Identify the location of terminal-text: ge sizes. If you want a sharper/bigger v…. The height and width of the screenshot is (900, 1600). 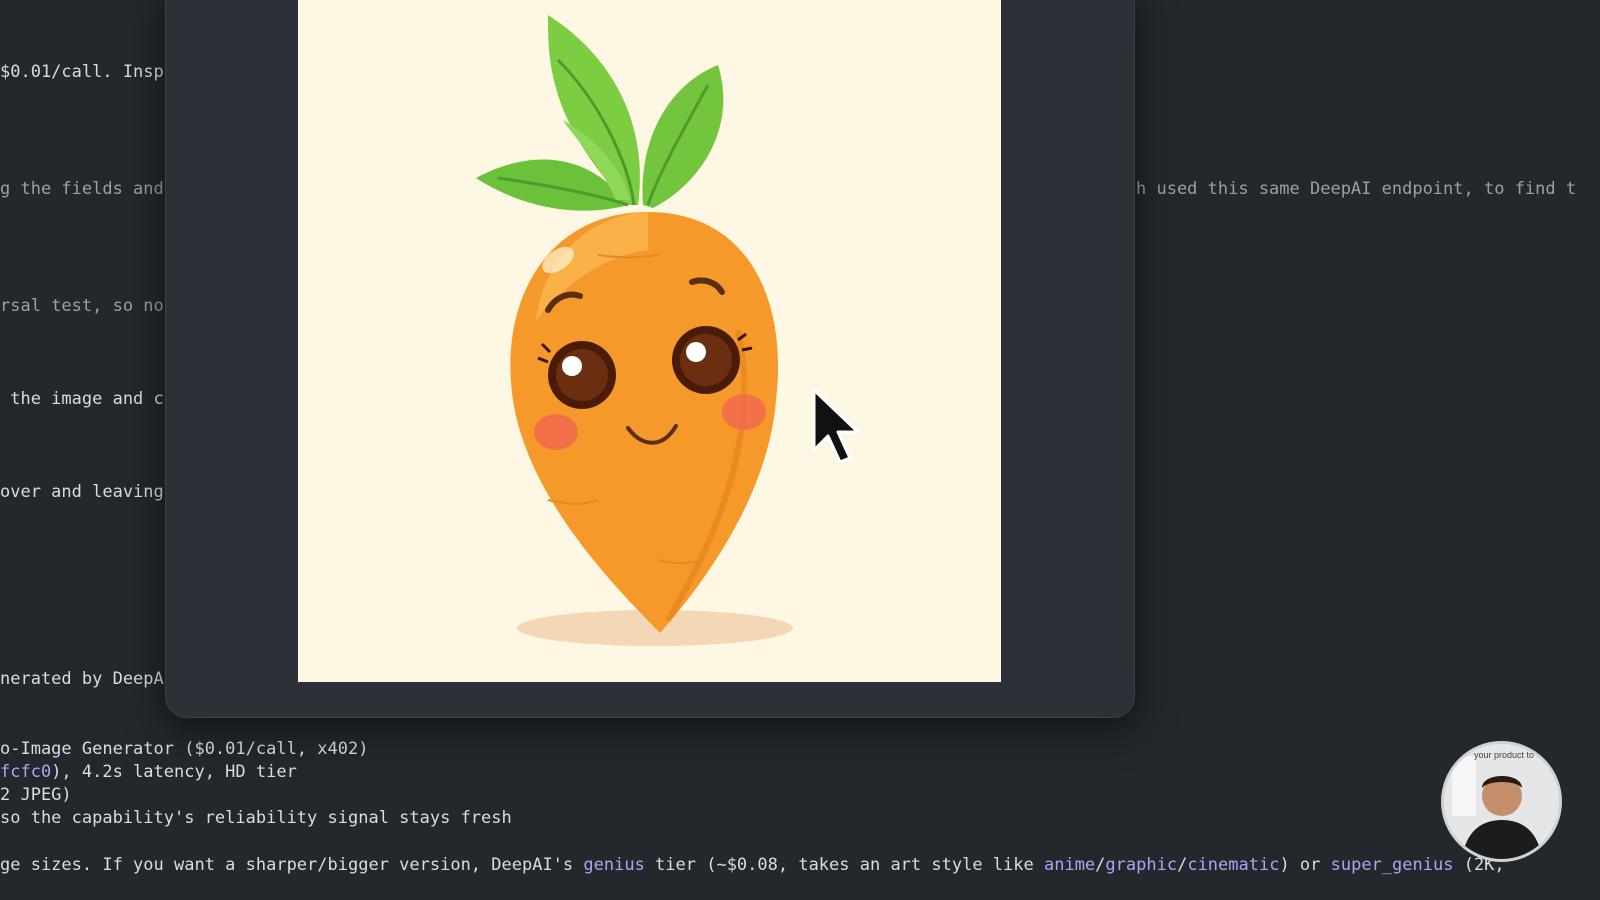
(292, 865).